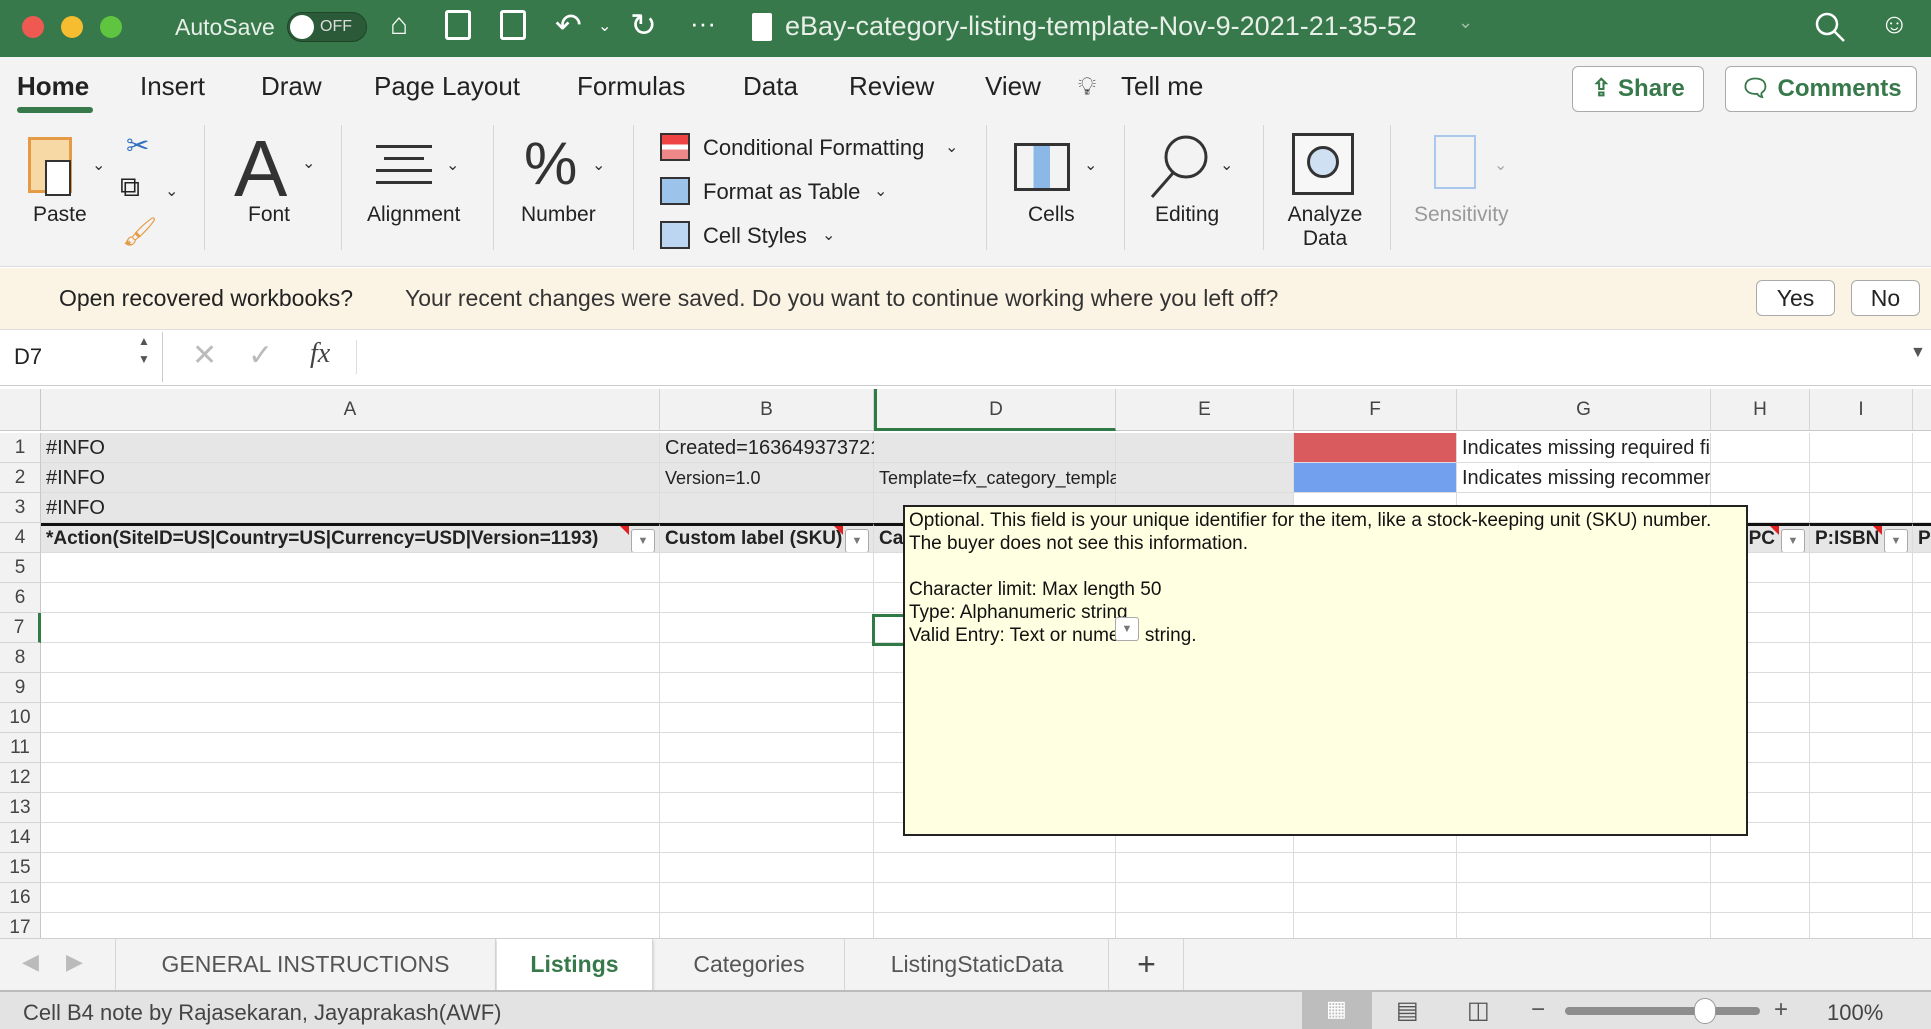 This screenshot has height=1029, width=1931. What do you see at coordinates (1922, 478) in the screenshot?
I see `cell-J2` at bounding box center [1922, 478].